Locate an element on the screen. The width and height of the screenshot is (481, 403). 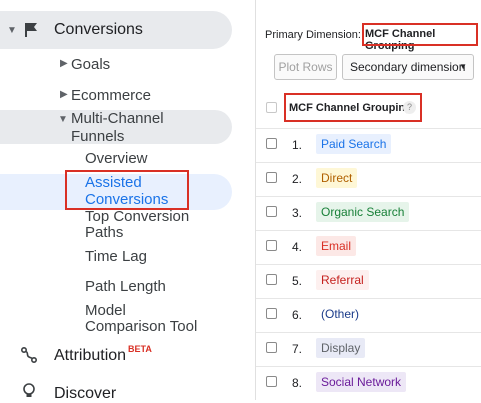
select-all-checkbox is located at coordinates (271, 107).